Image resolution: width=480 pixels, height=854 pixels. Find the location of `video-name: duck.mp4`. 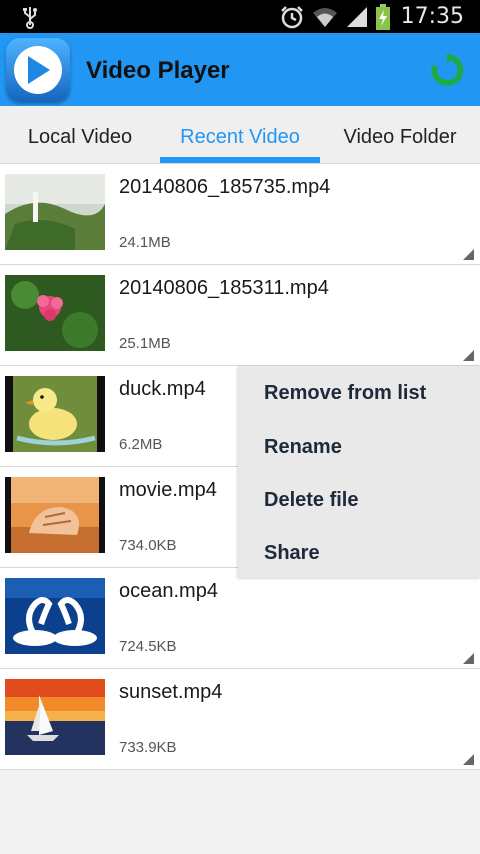

video-name: duck.mp4 is located at coordinates (162, 389).